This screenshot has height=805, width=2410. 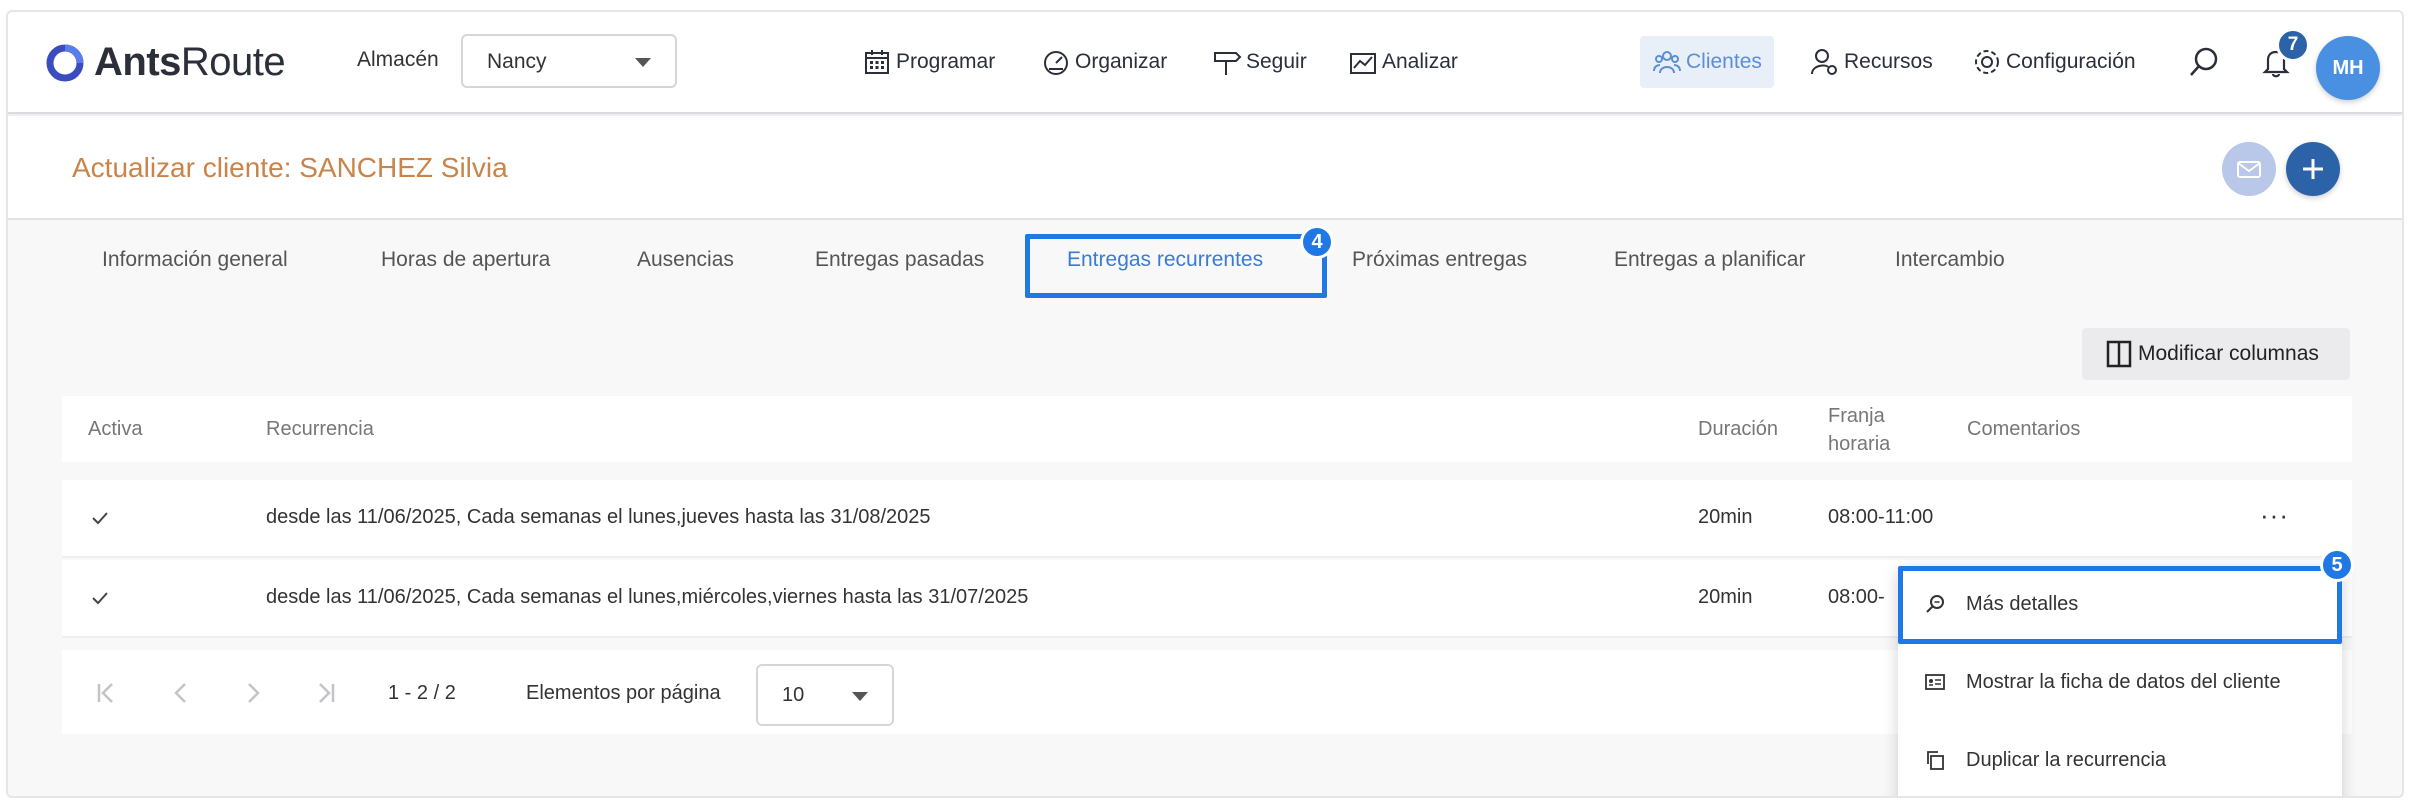 What do you see at coordinates (1667, 62) in the screenshot?
I see `people-icon` at bounding box center [1667, 62].